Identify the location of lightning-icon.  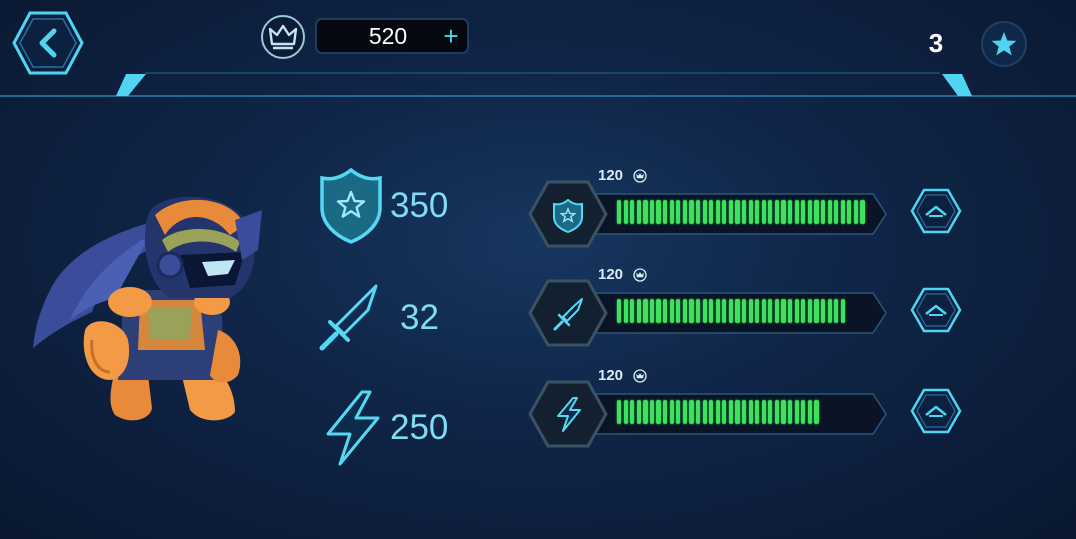
(353, 428).